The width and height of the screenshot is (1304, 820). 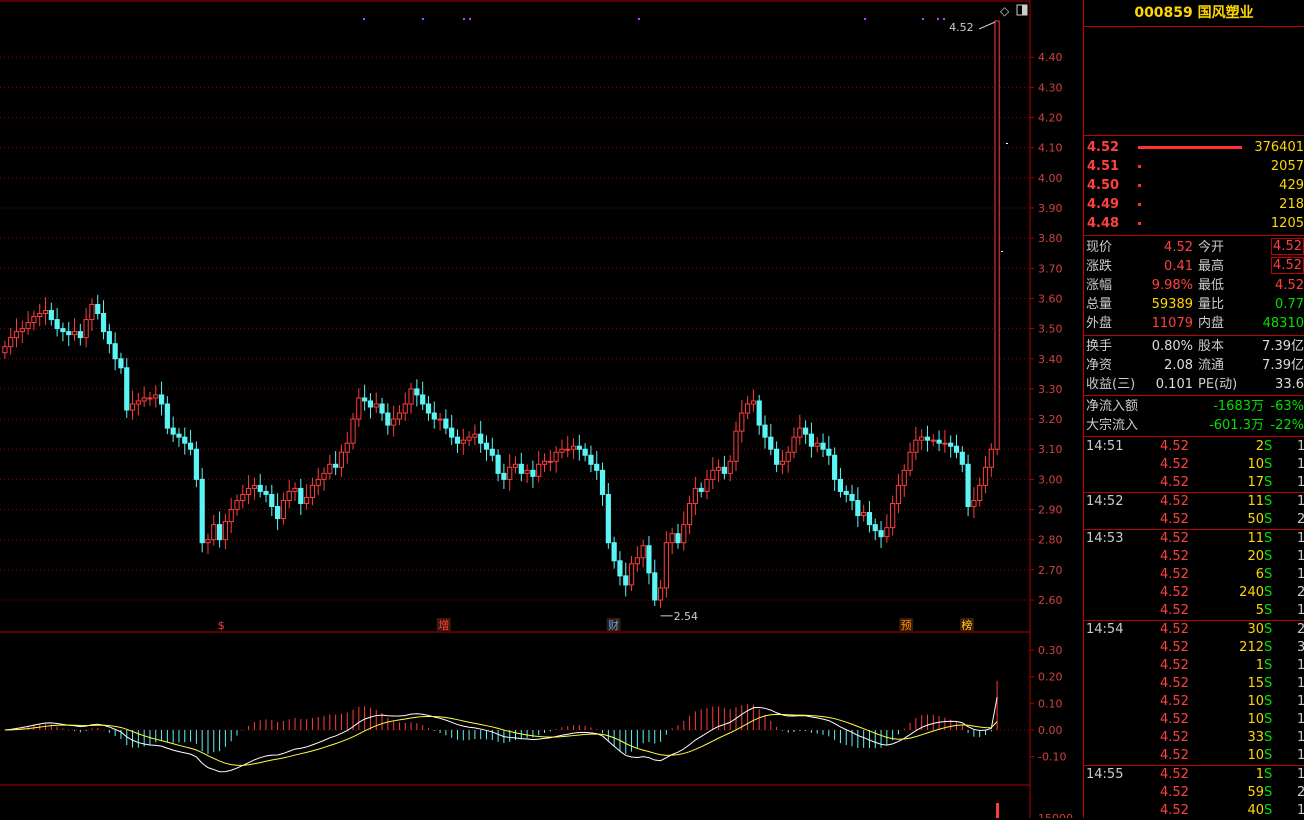 I want to click on order-book-row: 4.49 218, so click(x=1194, y=204).